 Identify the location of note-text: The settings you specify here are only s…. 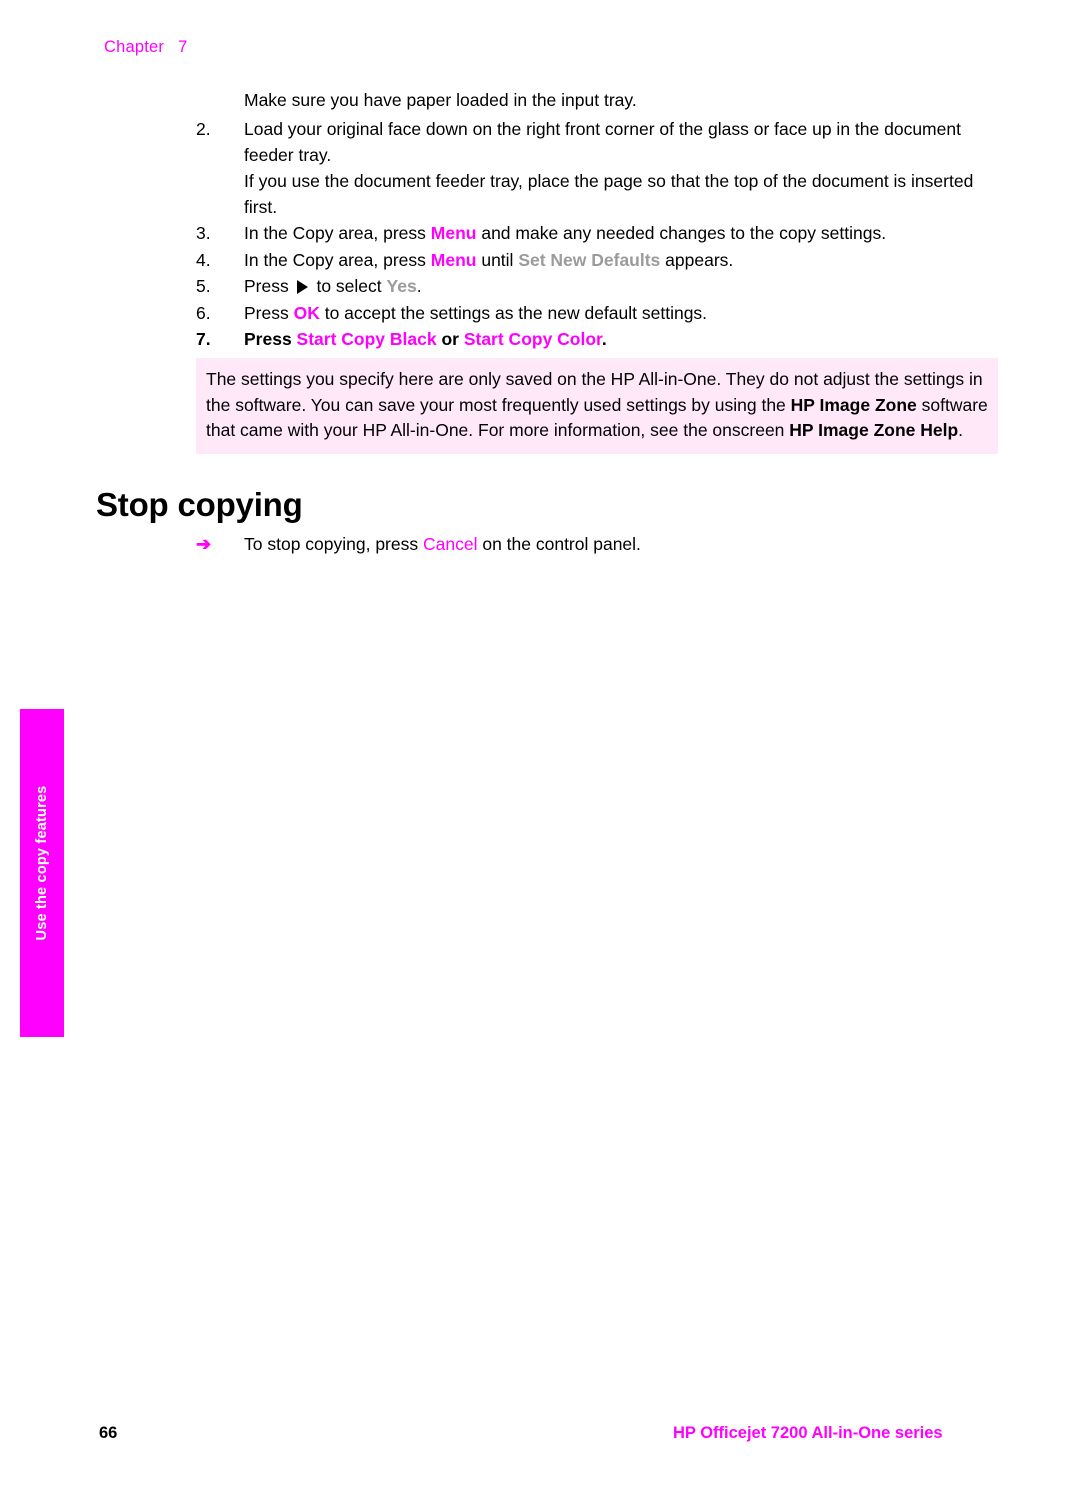
(597, 405).